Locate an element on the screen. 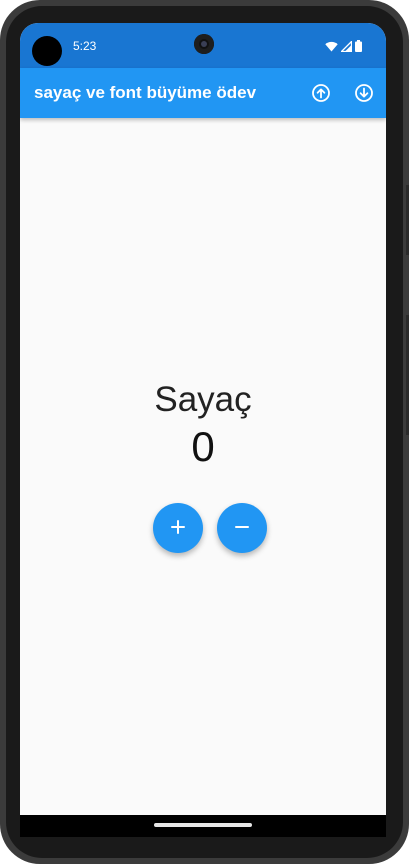 Image resolution: width=409 pixels, height=864 pixels. navigation-bar is located at coordinates (203, 826).